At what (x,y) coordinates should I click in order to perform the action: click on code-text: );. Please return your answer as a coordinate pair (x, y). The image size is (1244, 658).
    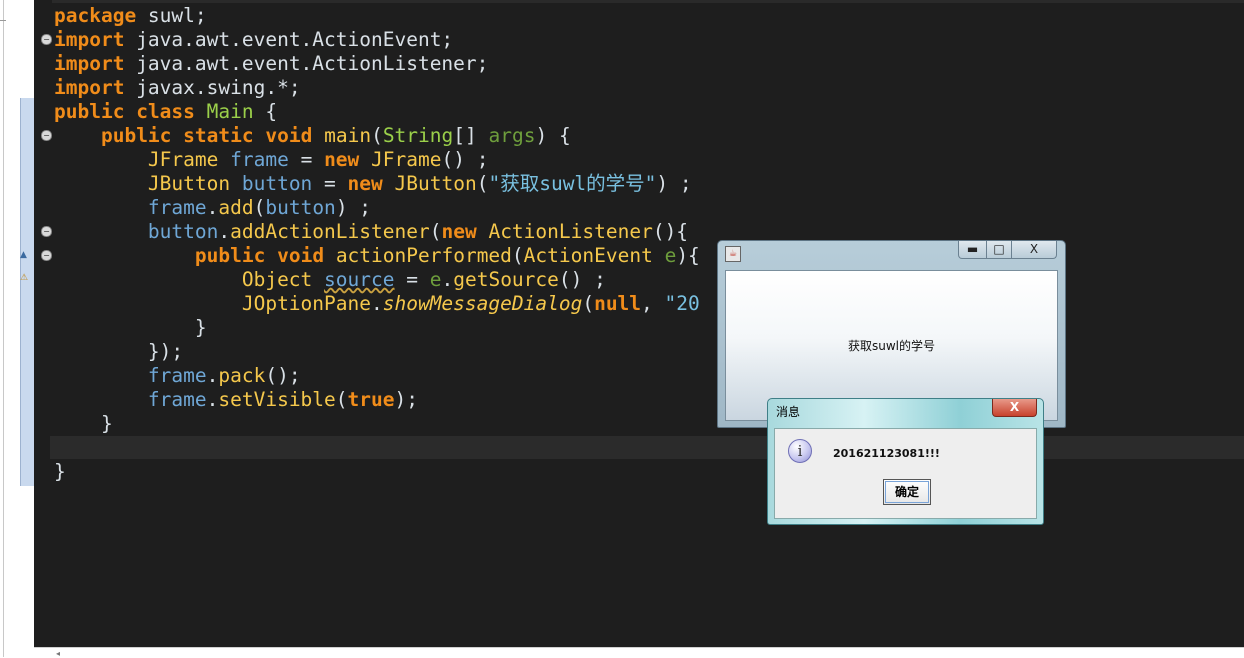
    Looking at the image, I should click on (406, 399).